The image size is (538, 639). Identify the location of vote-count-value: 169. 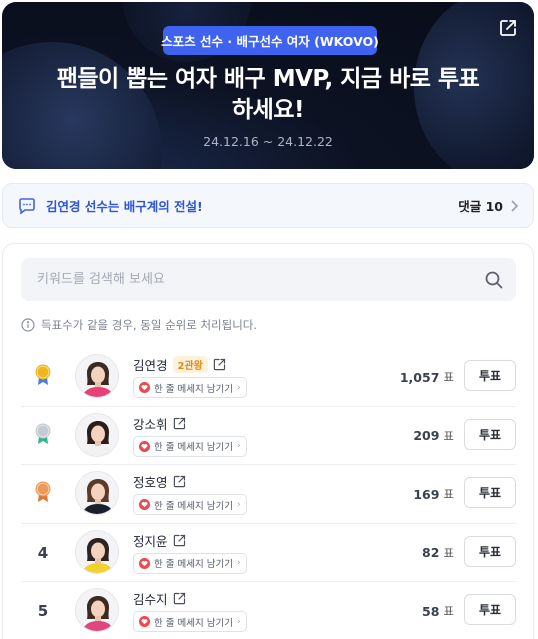
(426, 494).